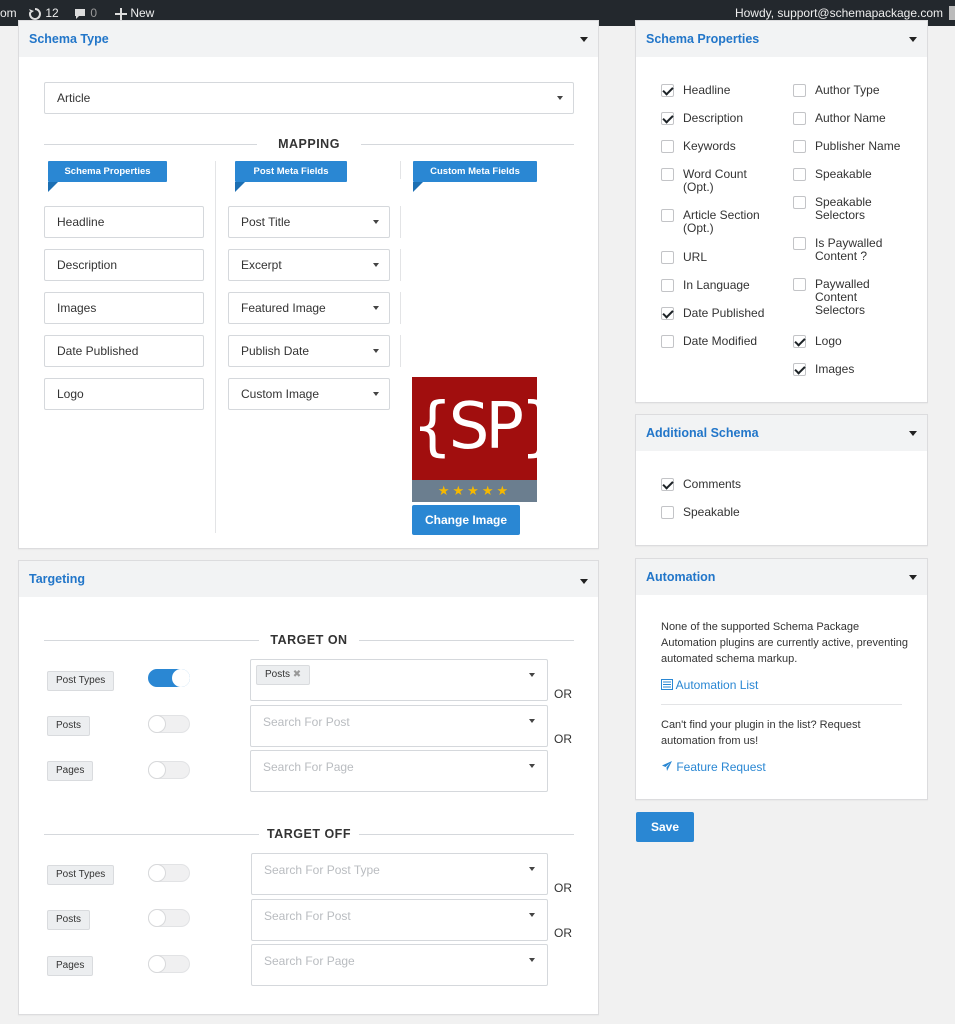  Describe the element at coordinates (781, 480) in the screenshot. I see `additional-schema-box: Additional Schema Comments Speakable` at that location.